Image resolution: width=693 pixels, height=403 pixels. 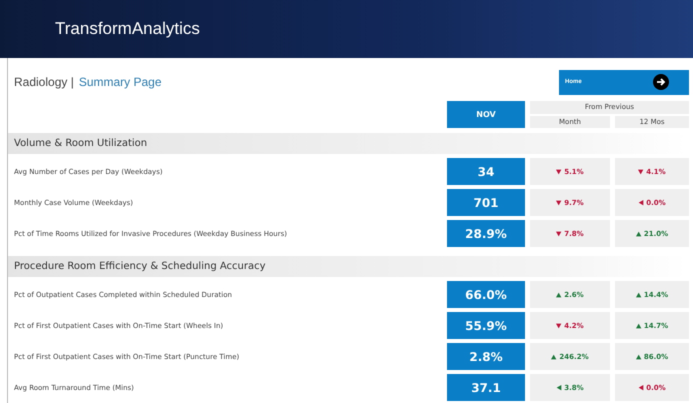 I want to click on metric-value: 66.0%, so click(x=486, y=294).